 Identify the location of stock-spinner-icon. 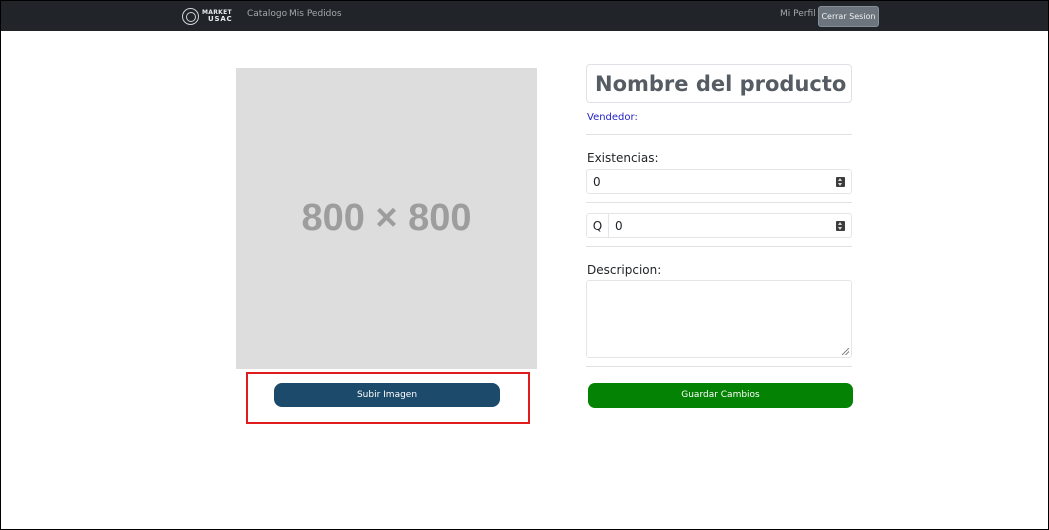
(840, 182).